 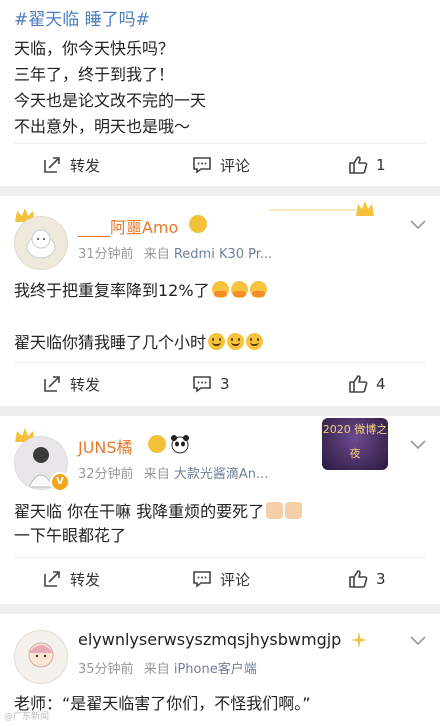 What do you see at coordinates (225, 384) in the screenshot?
I see `comment-count: 3` at bounding box center [225, 384].